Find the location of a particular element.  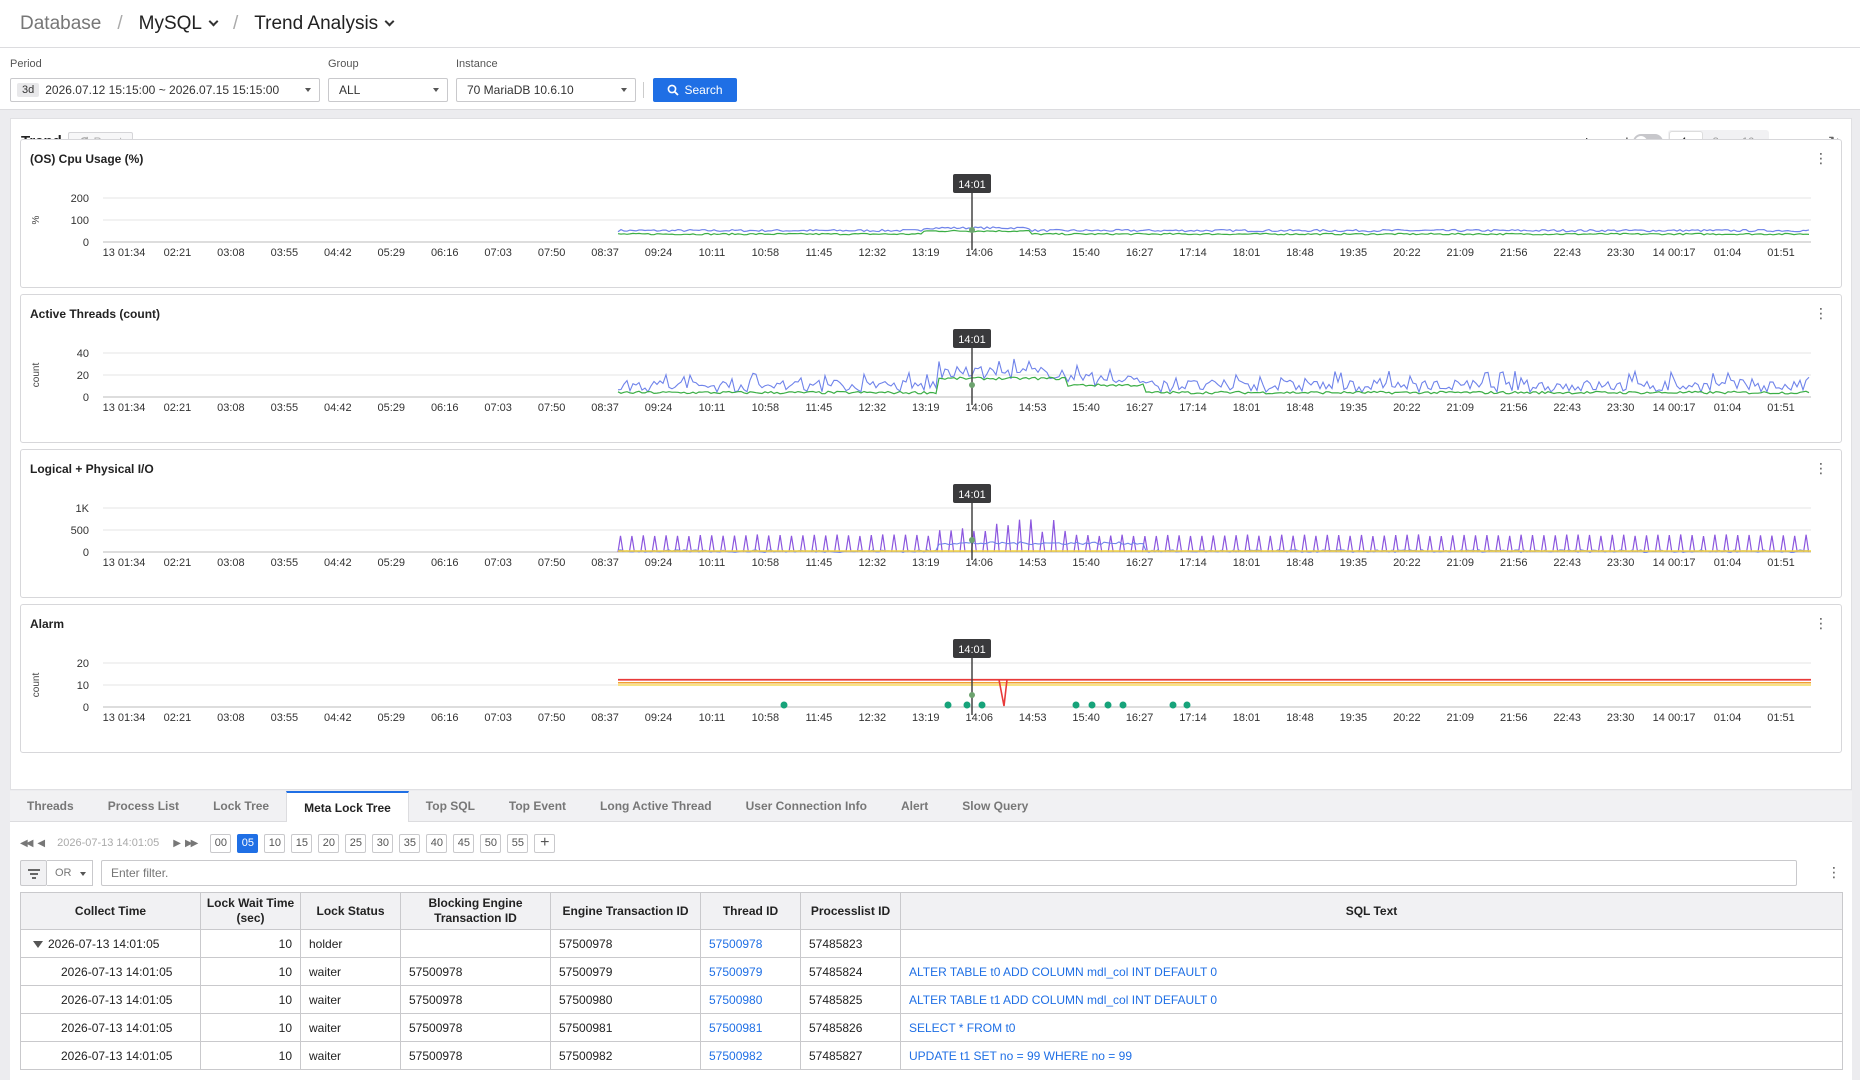

processlist-id: 57485823 is located at coordinates (850, 943).